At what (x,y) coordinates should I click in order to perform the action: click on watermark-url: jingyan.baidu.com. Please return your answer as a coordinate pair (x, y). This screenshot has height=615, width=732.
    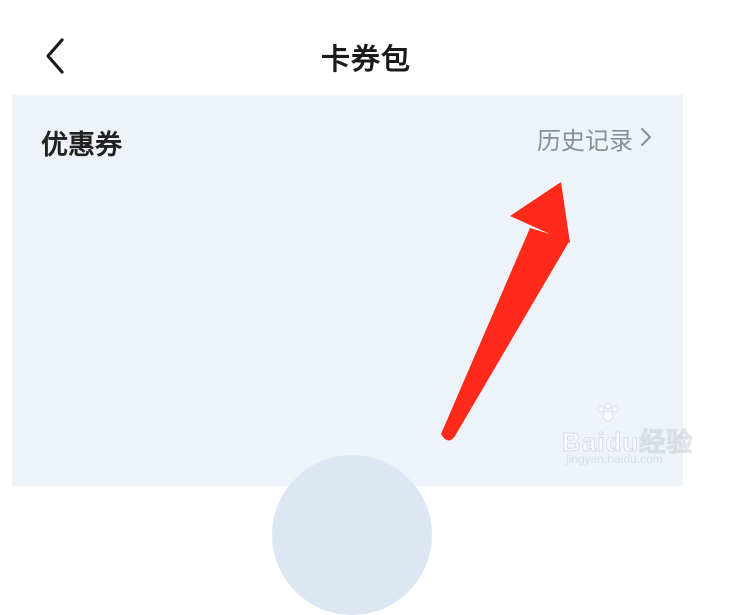
    Looking at the image, I should click on (614, 459).